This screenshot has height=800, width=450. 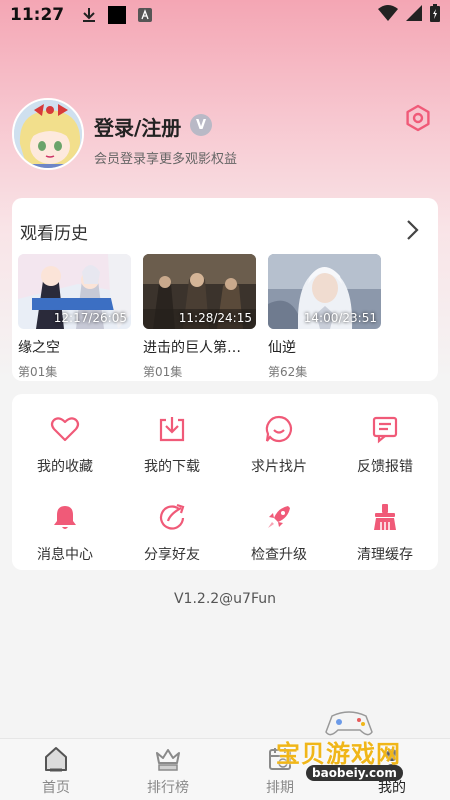 I want to click on home-icon, so click(x=56, y=759).